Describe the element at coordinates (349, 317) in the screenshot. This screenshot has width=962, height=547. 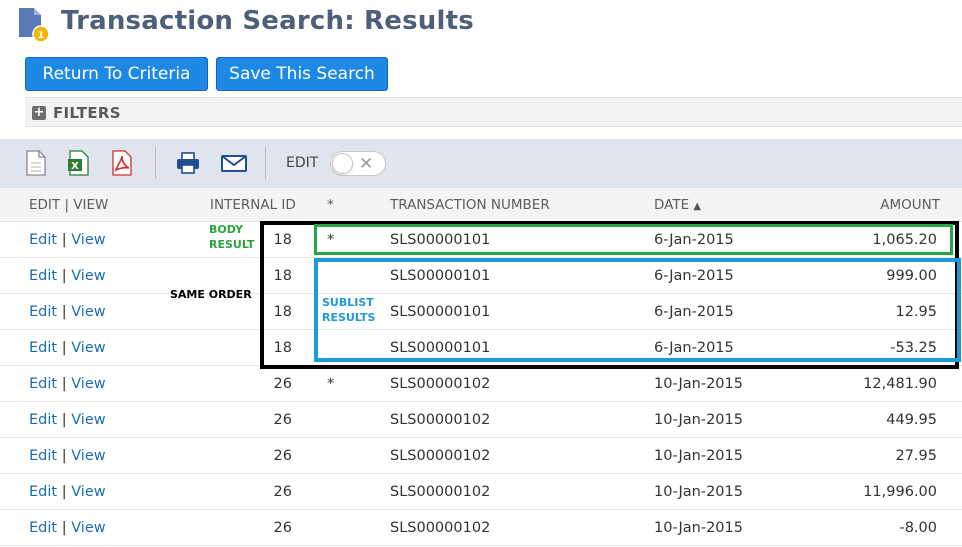
I see `sublist-line2: RESULTS` at that location.